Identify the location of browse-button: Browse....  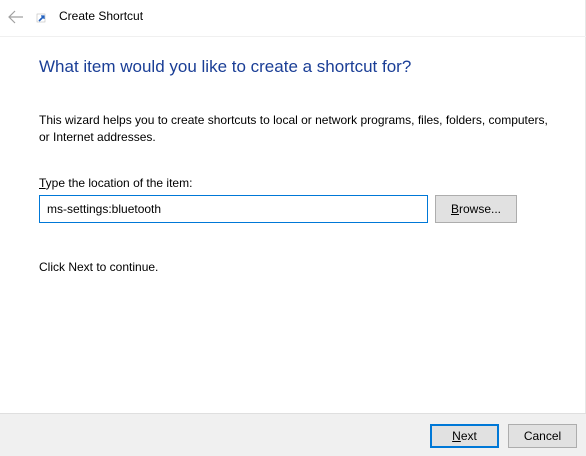
(476, 209).